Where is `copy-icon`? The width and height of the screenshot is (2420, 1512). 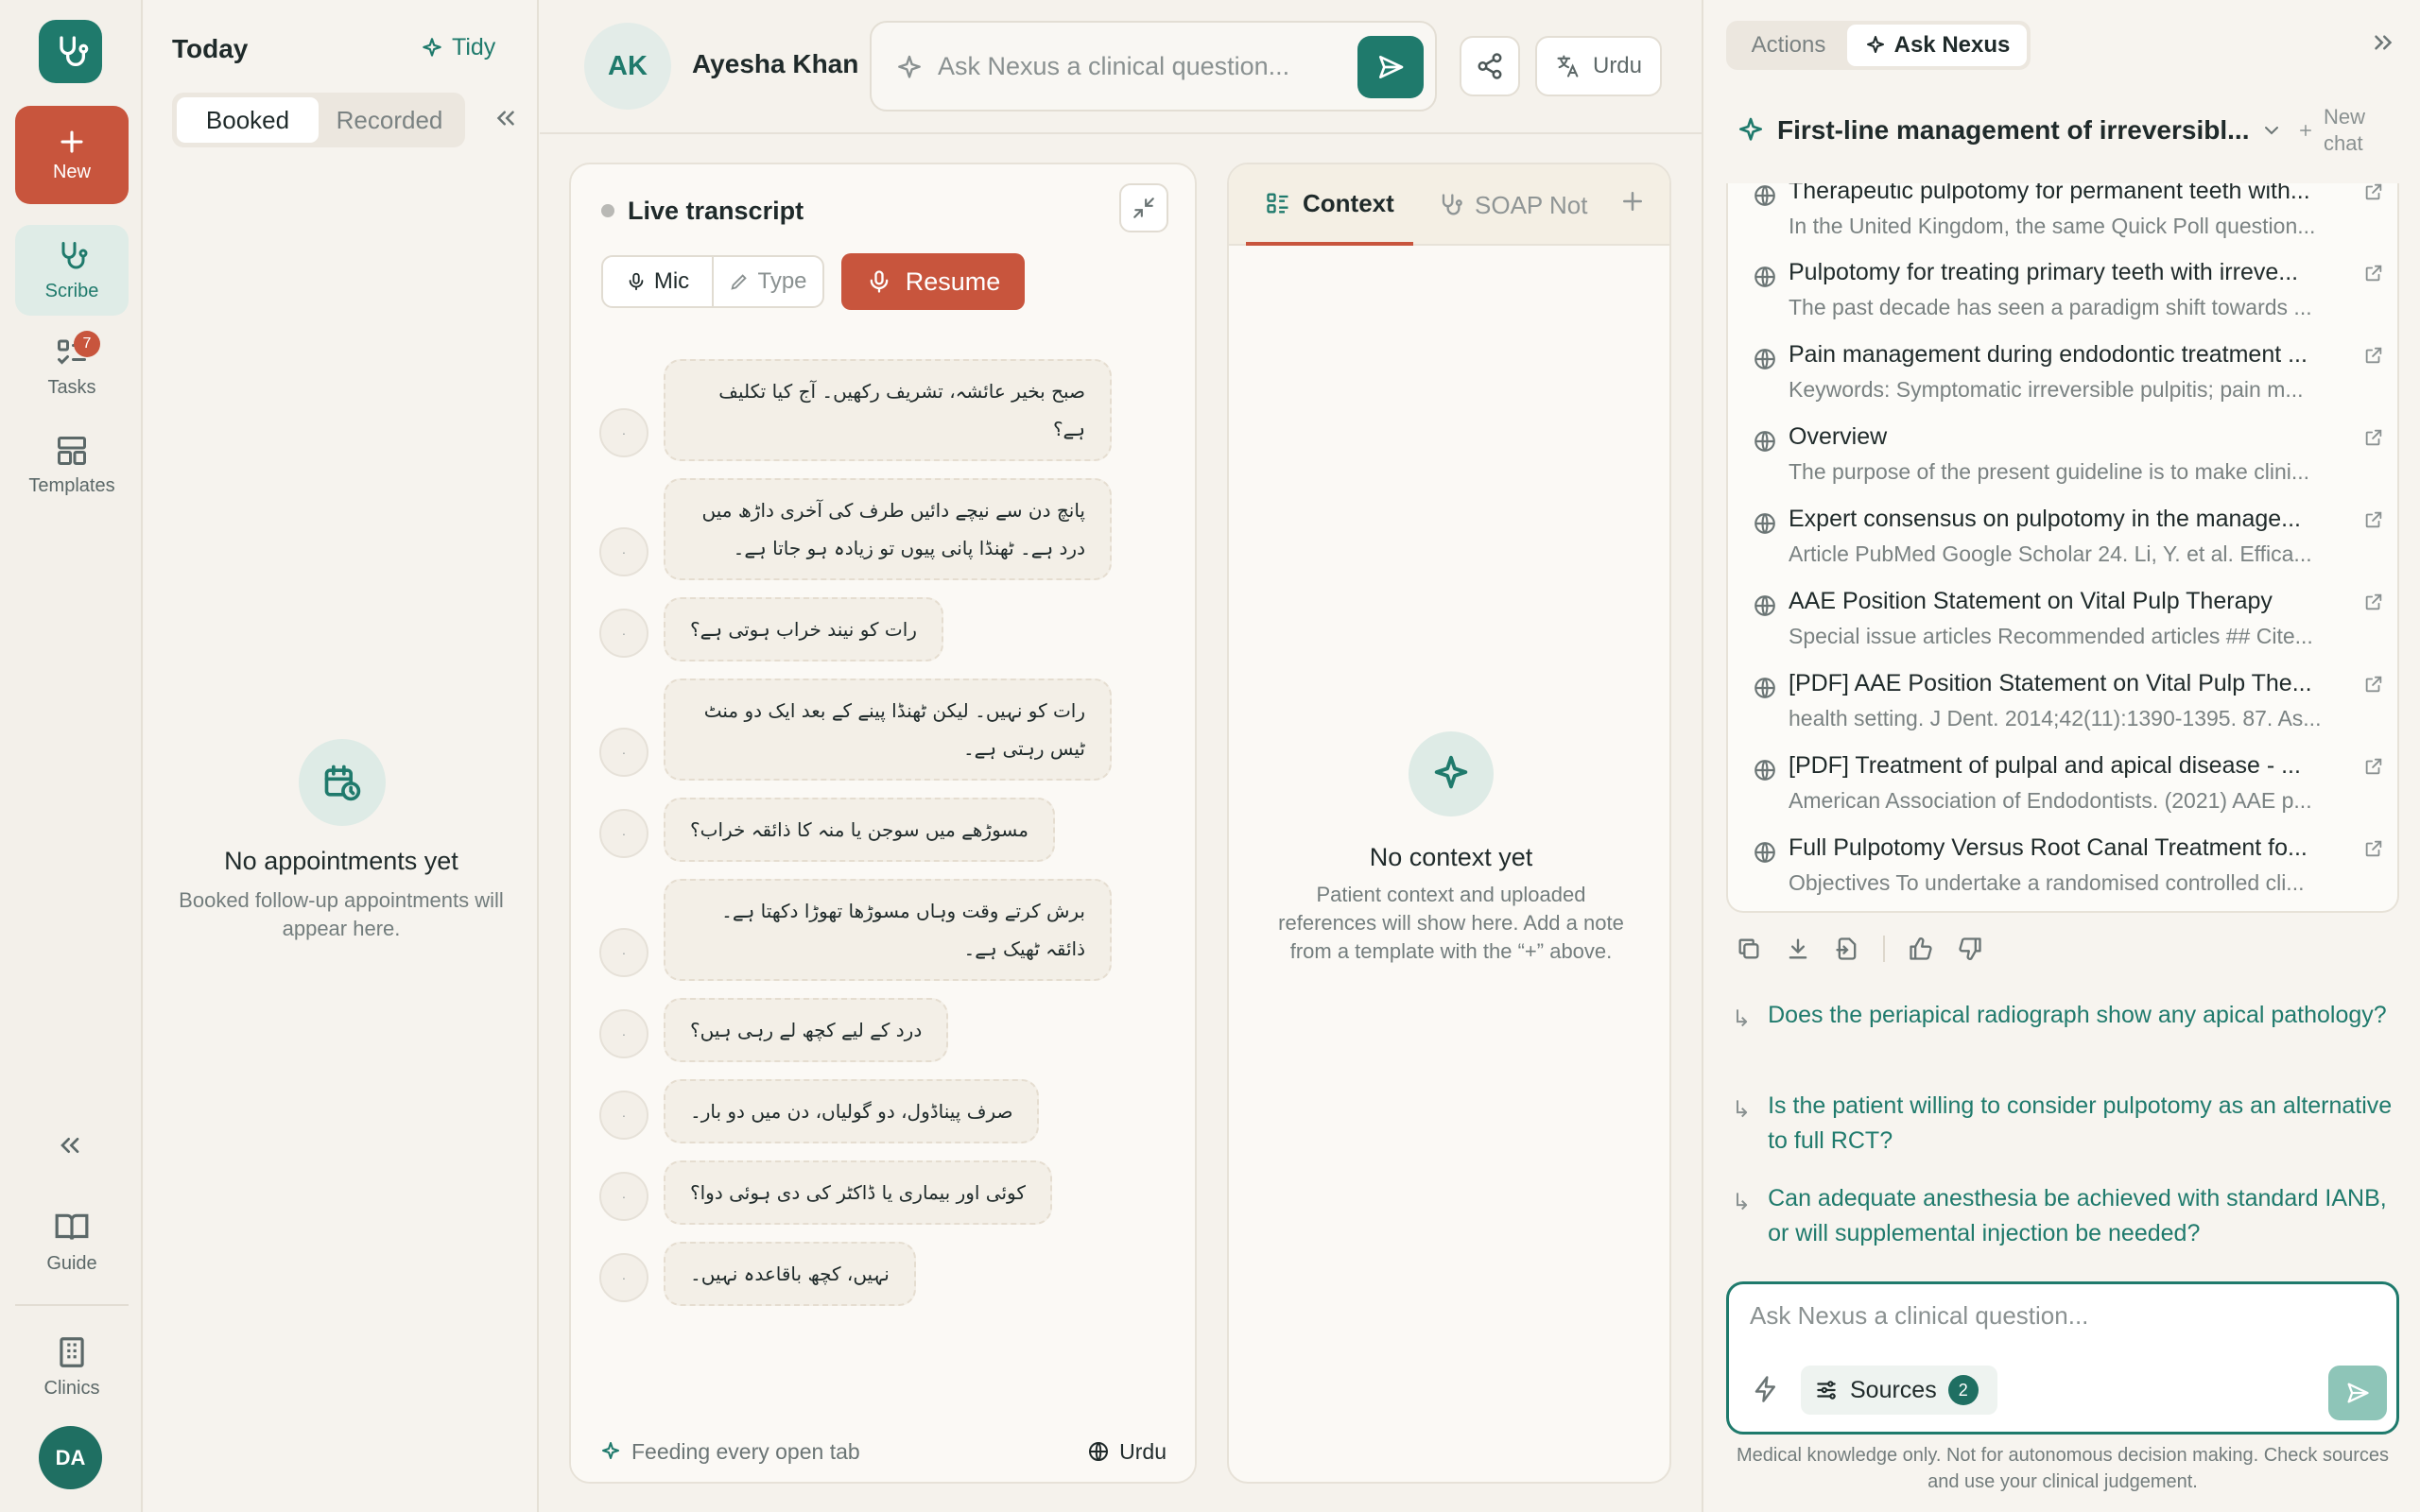 copy-icon is located at coordinates (1749, 949).